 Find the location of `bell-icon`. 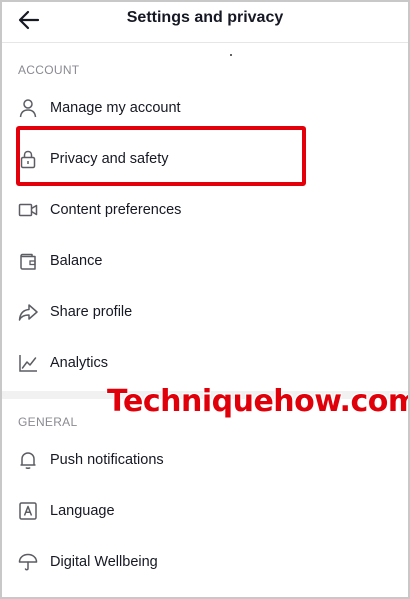

bell-icon is located at coordinates (28, 460).